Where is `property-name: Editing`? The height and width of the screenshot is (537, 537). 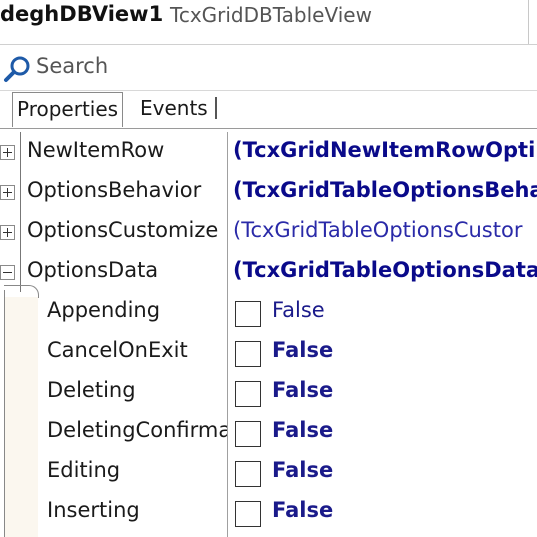
property-name: Editing is located at coordinates (84, 470).